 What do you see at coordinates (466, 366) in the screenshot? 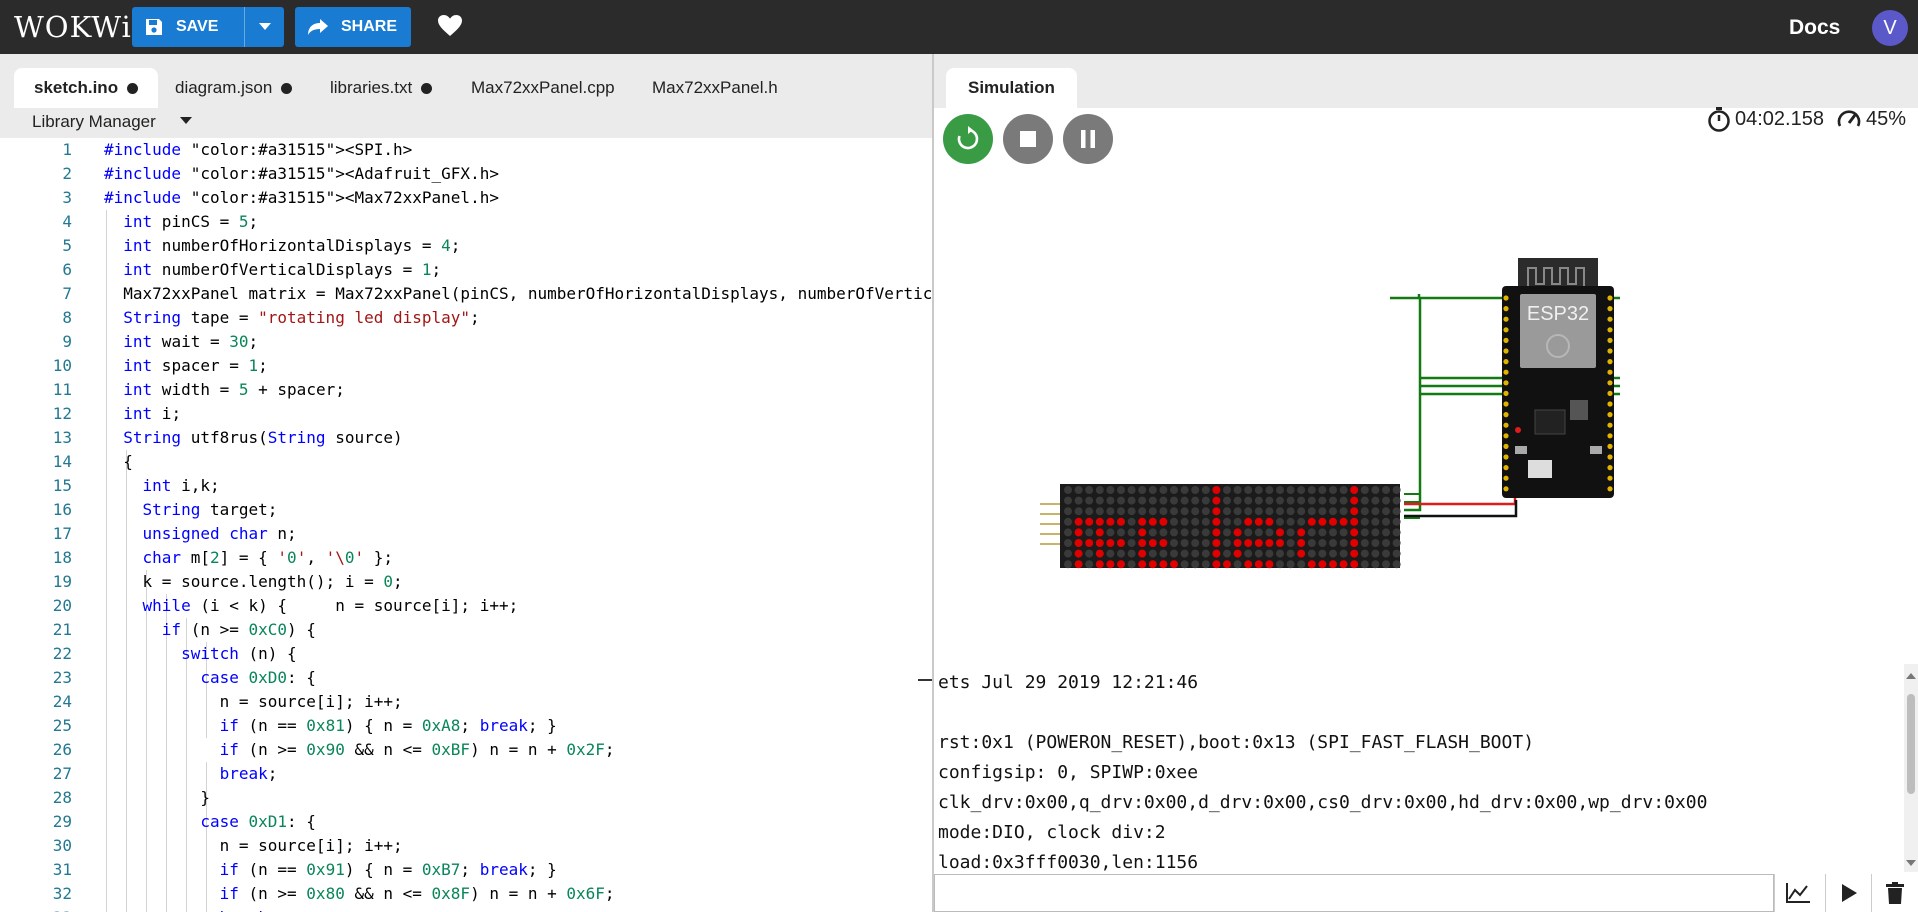
I see `code-line: 10 int spacer = 1;` at bounding box center [466, 366].